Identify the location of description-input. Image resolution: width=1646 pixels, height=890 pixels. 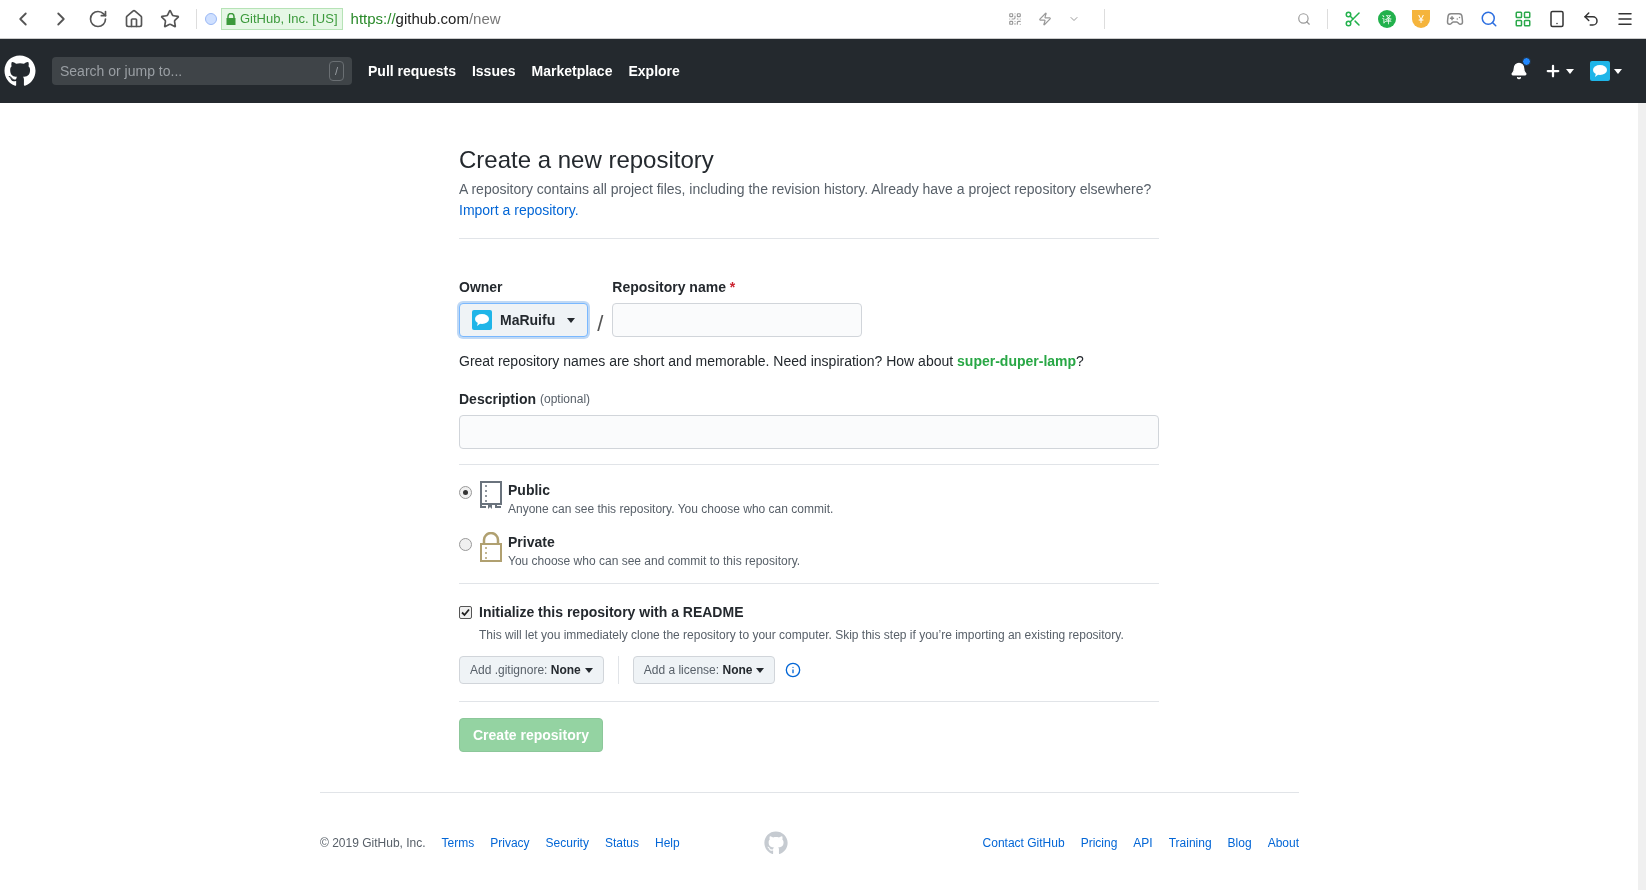
(809, 432).